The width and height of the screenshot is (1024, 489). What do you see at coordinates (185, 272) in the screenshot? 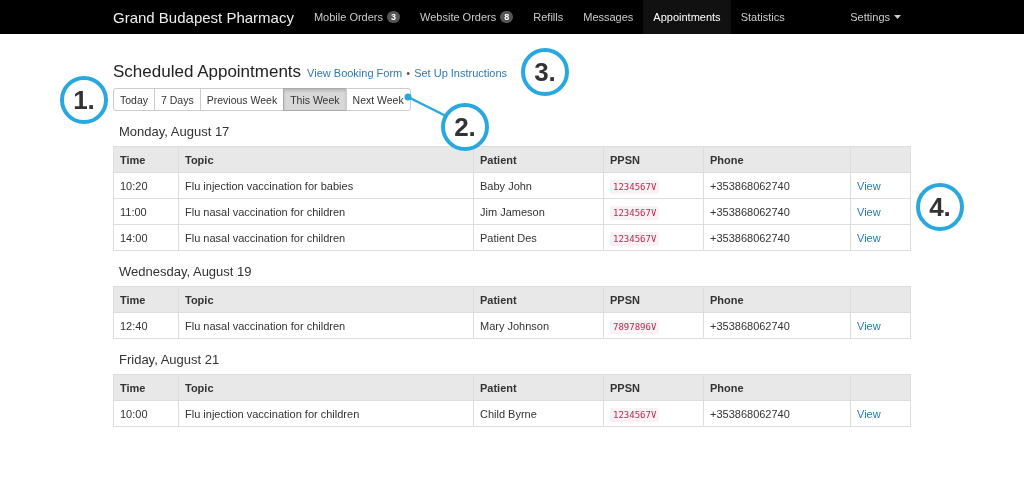
I see `day-heading: Wednesday, August 19` at bounding box center [185, 272].